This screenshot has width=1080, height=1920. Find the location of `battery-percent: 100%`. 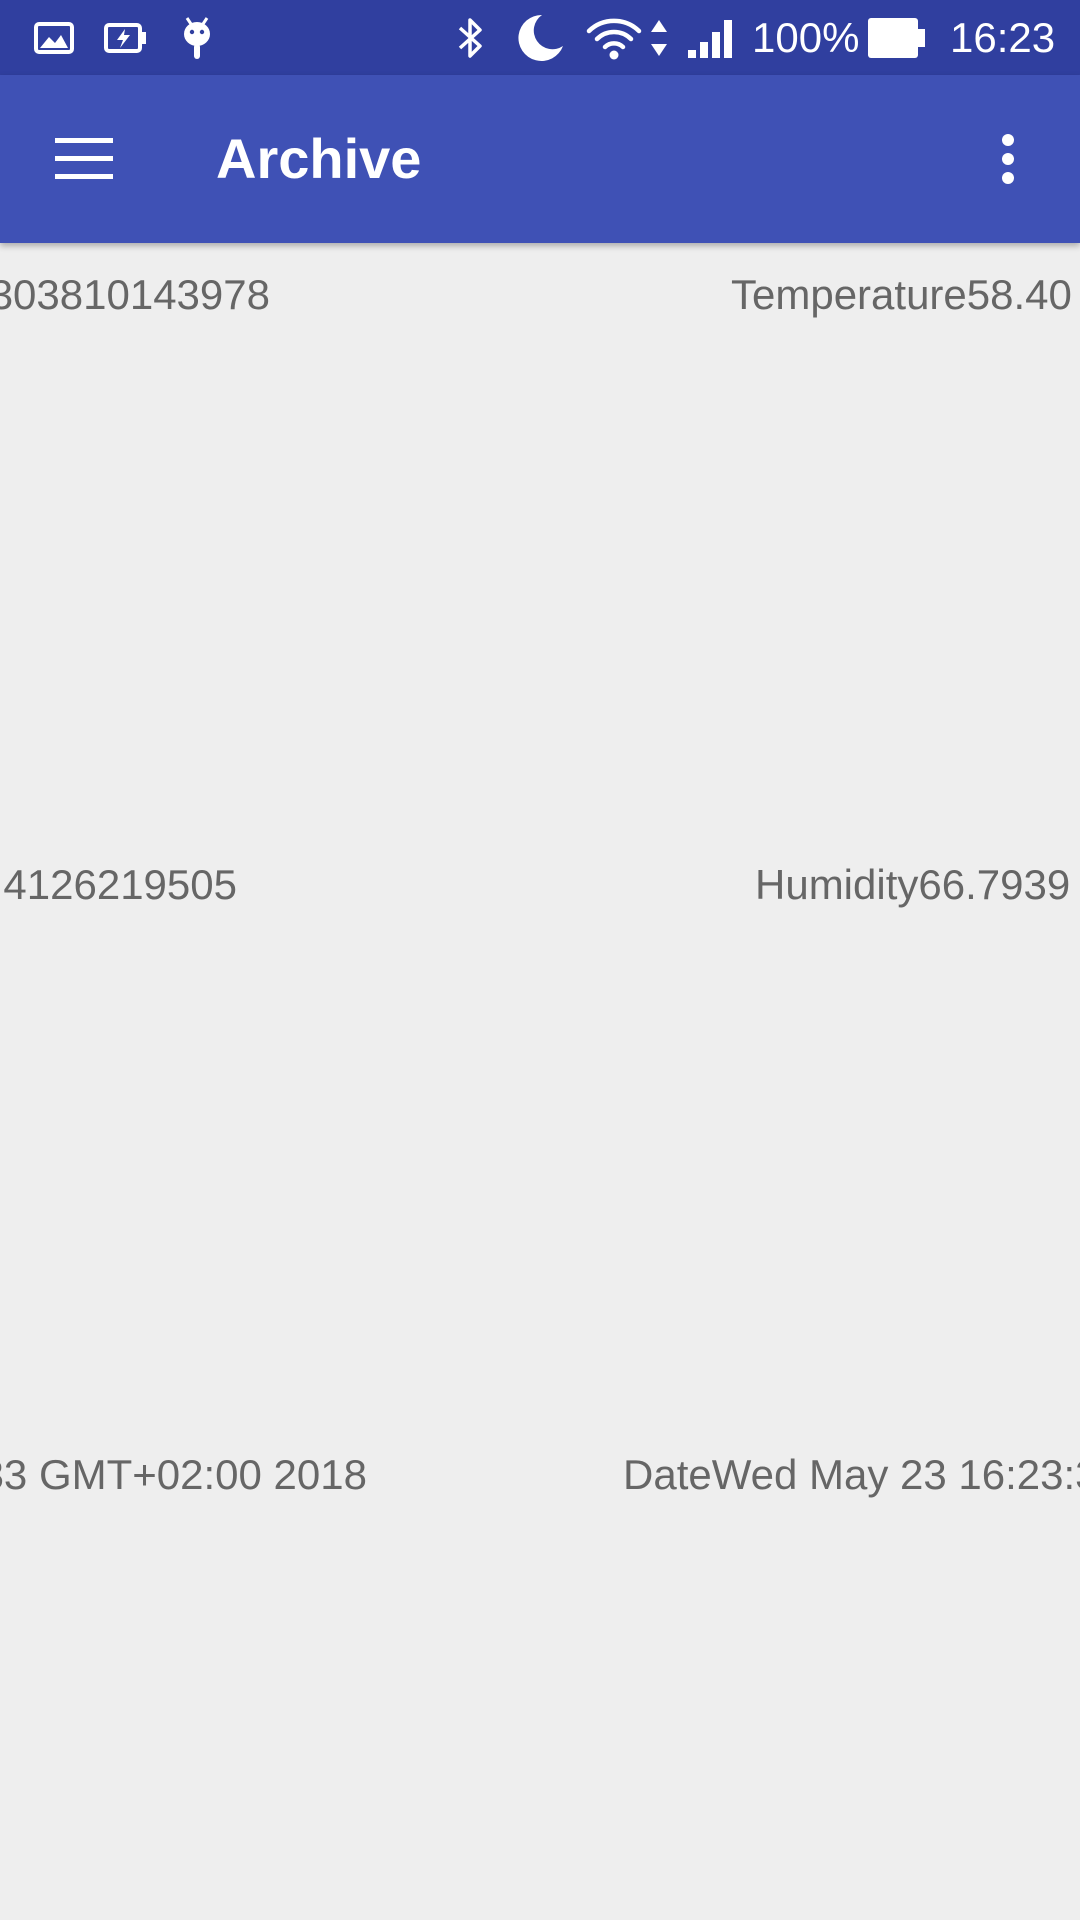

battery-percent: 100% is located at coordinates (806, 37).